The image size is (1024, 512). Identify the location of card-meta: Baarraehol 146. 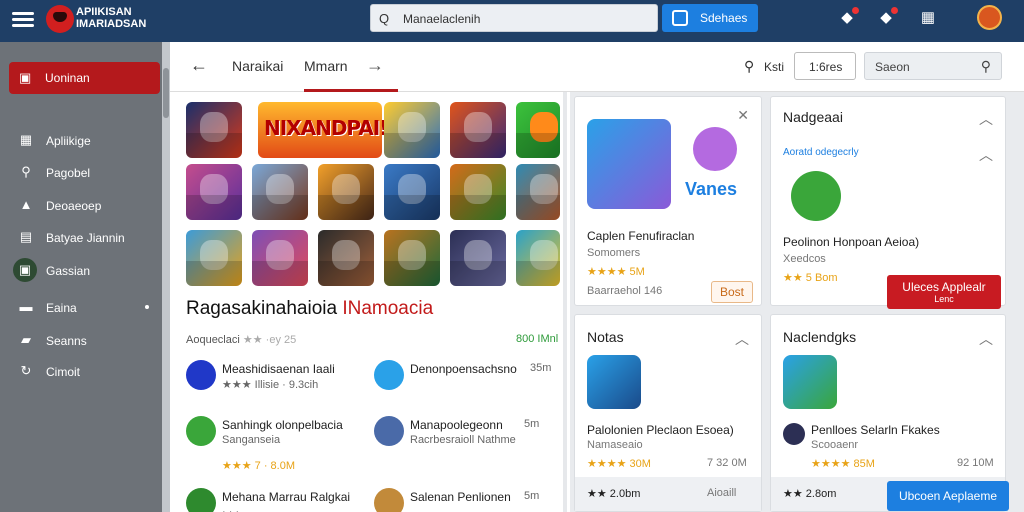
(625, 291).